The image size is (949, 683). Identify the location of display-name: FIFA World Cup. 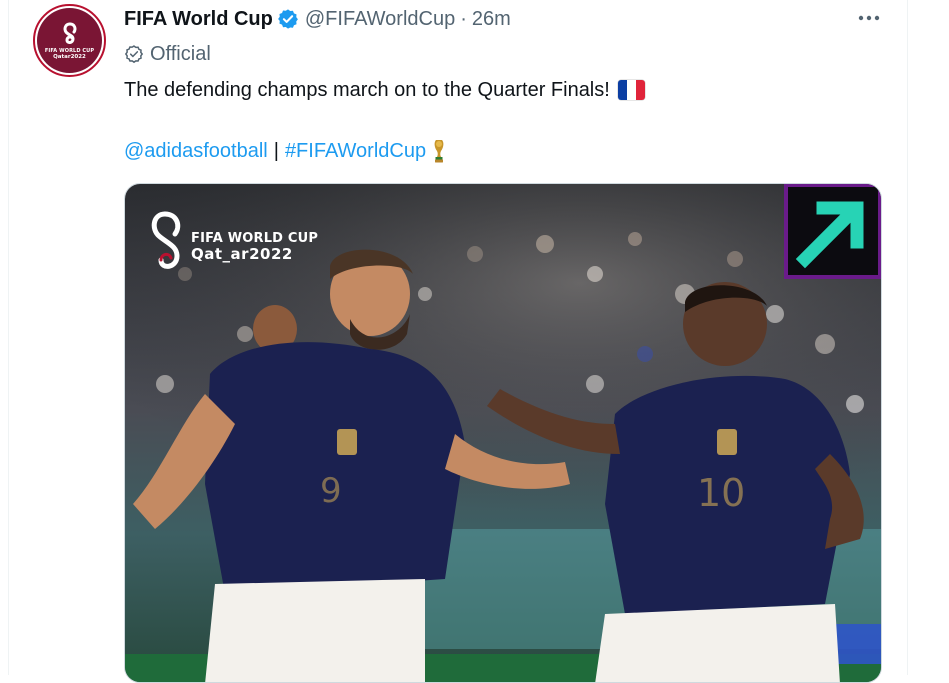
(198, 19).